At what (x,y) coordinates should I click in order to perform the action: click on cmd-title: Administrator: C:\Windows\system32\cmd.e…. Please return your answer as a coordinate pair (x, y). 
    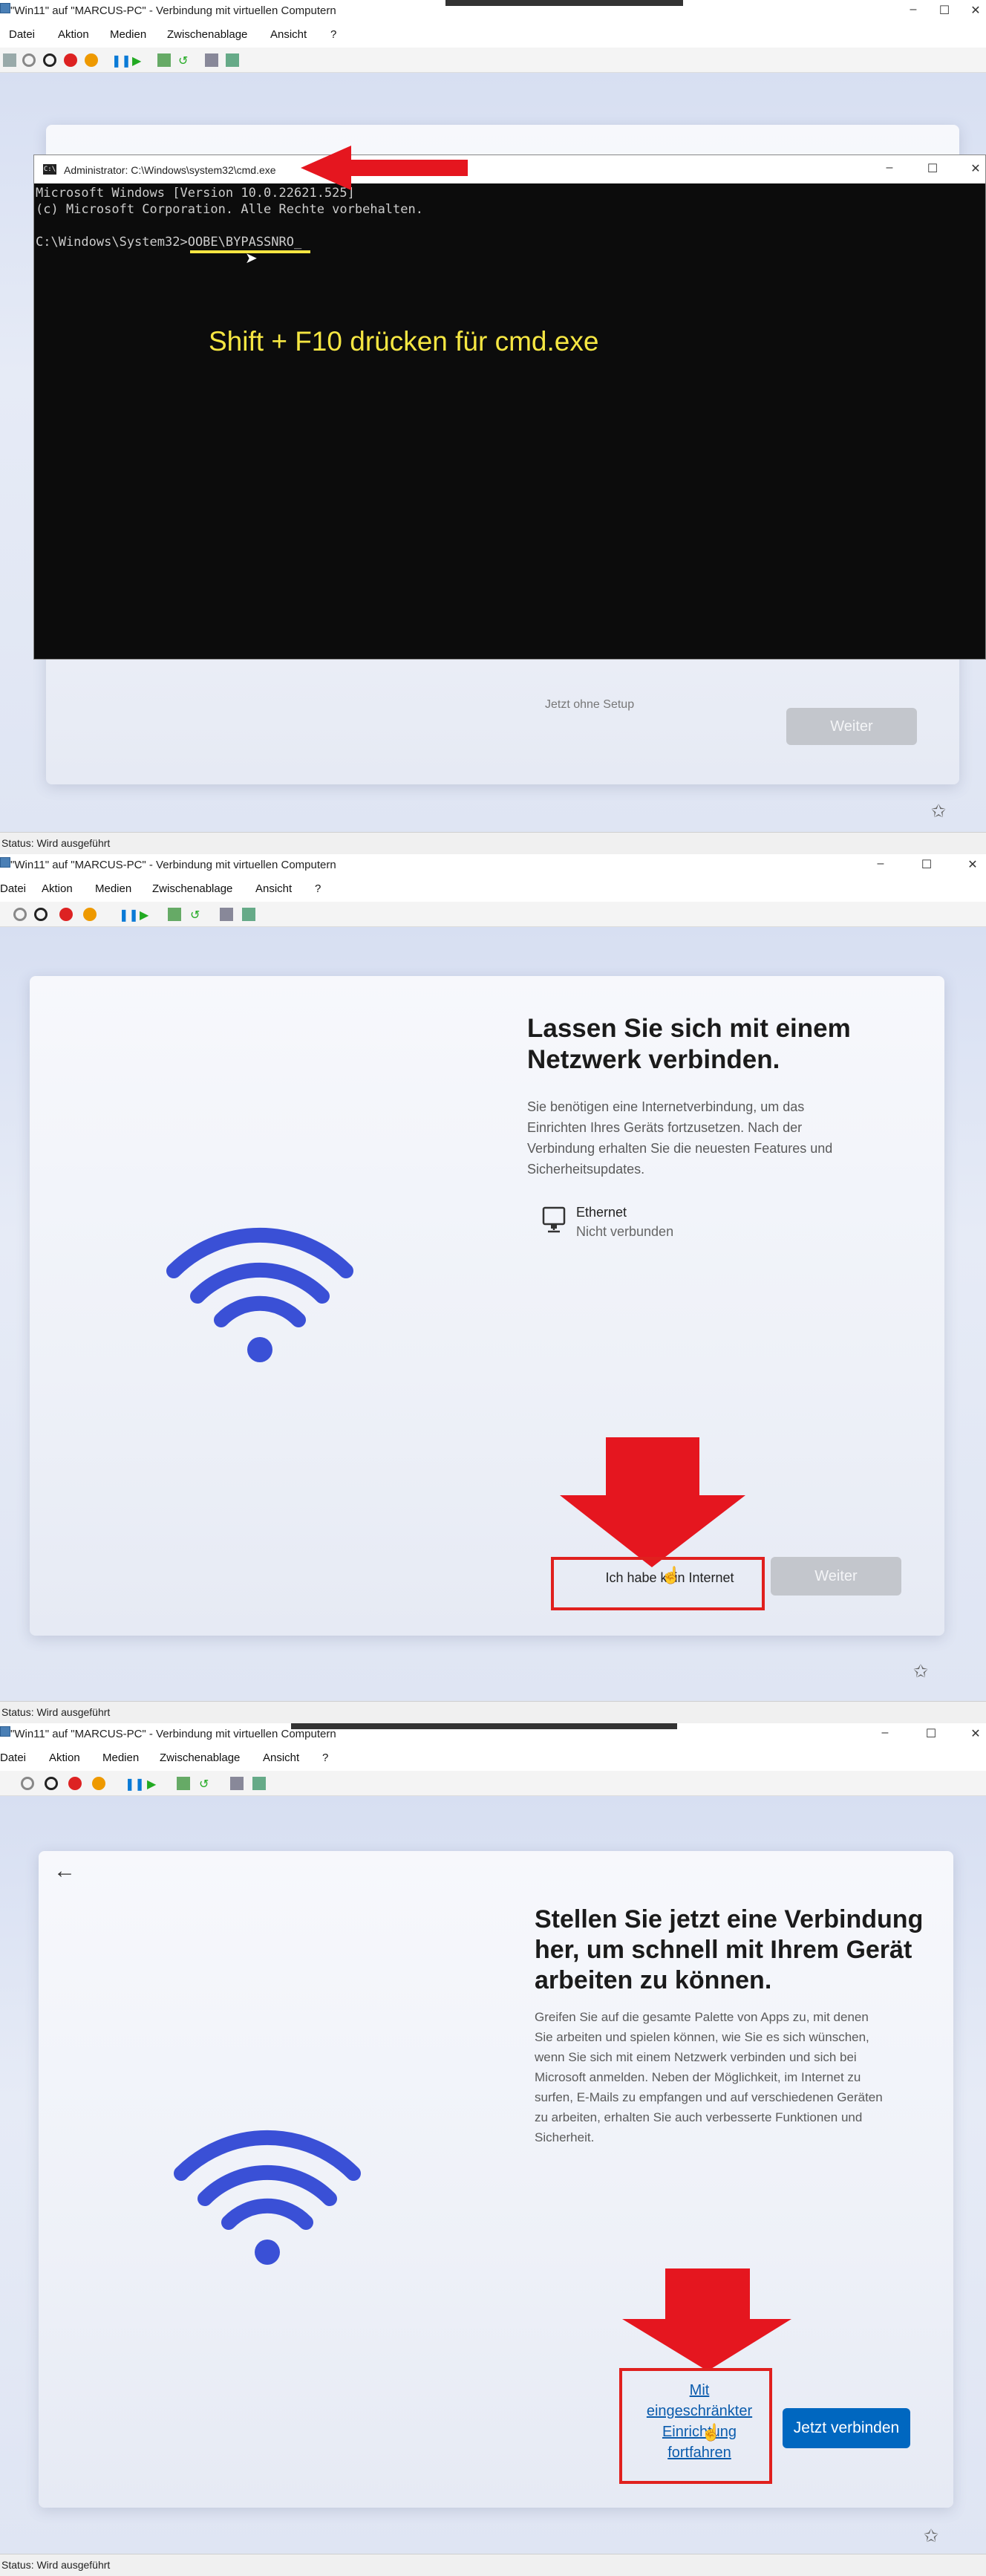
    Looking at the image, I should click on (170, 170).